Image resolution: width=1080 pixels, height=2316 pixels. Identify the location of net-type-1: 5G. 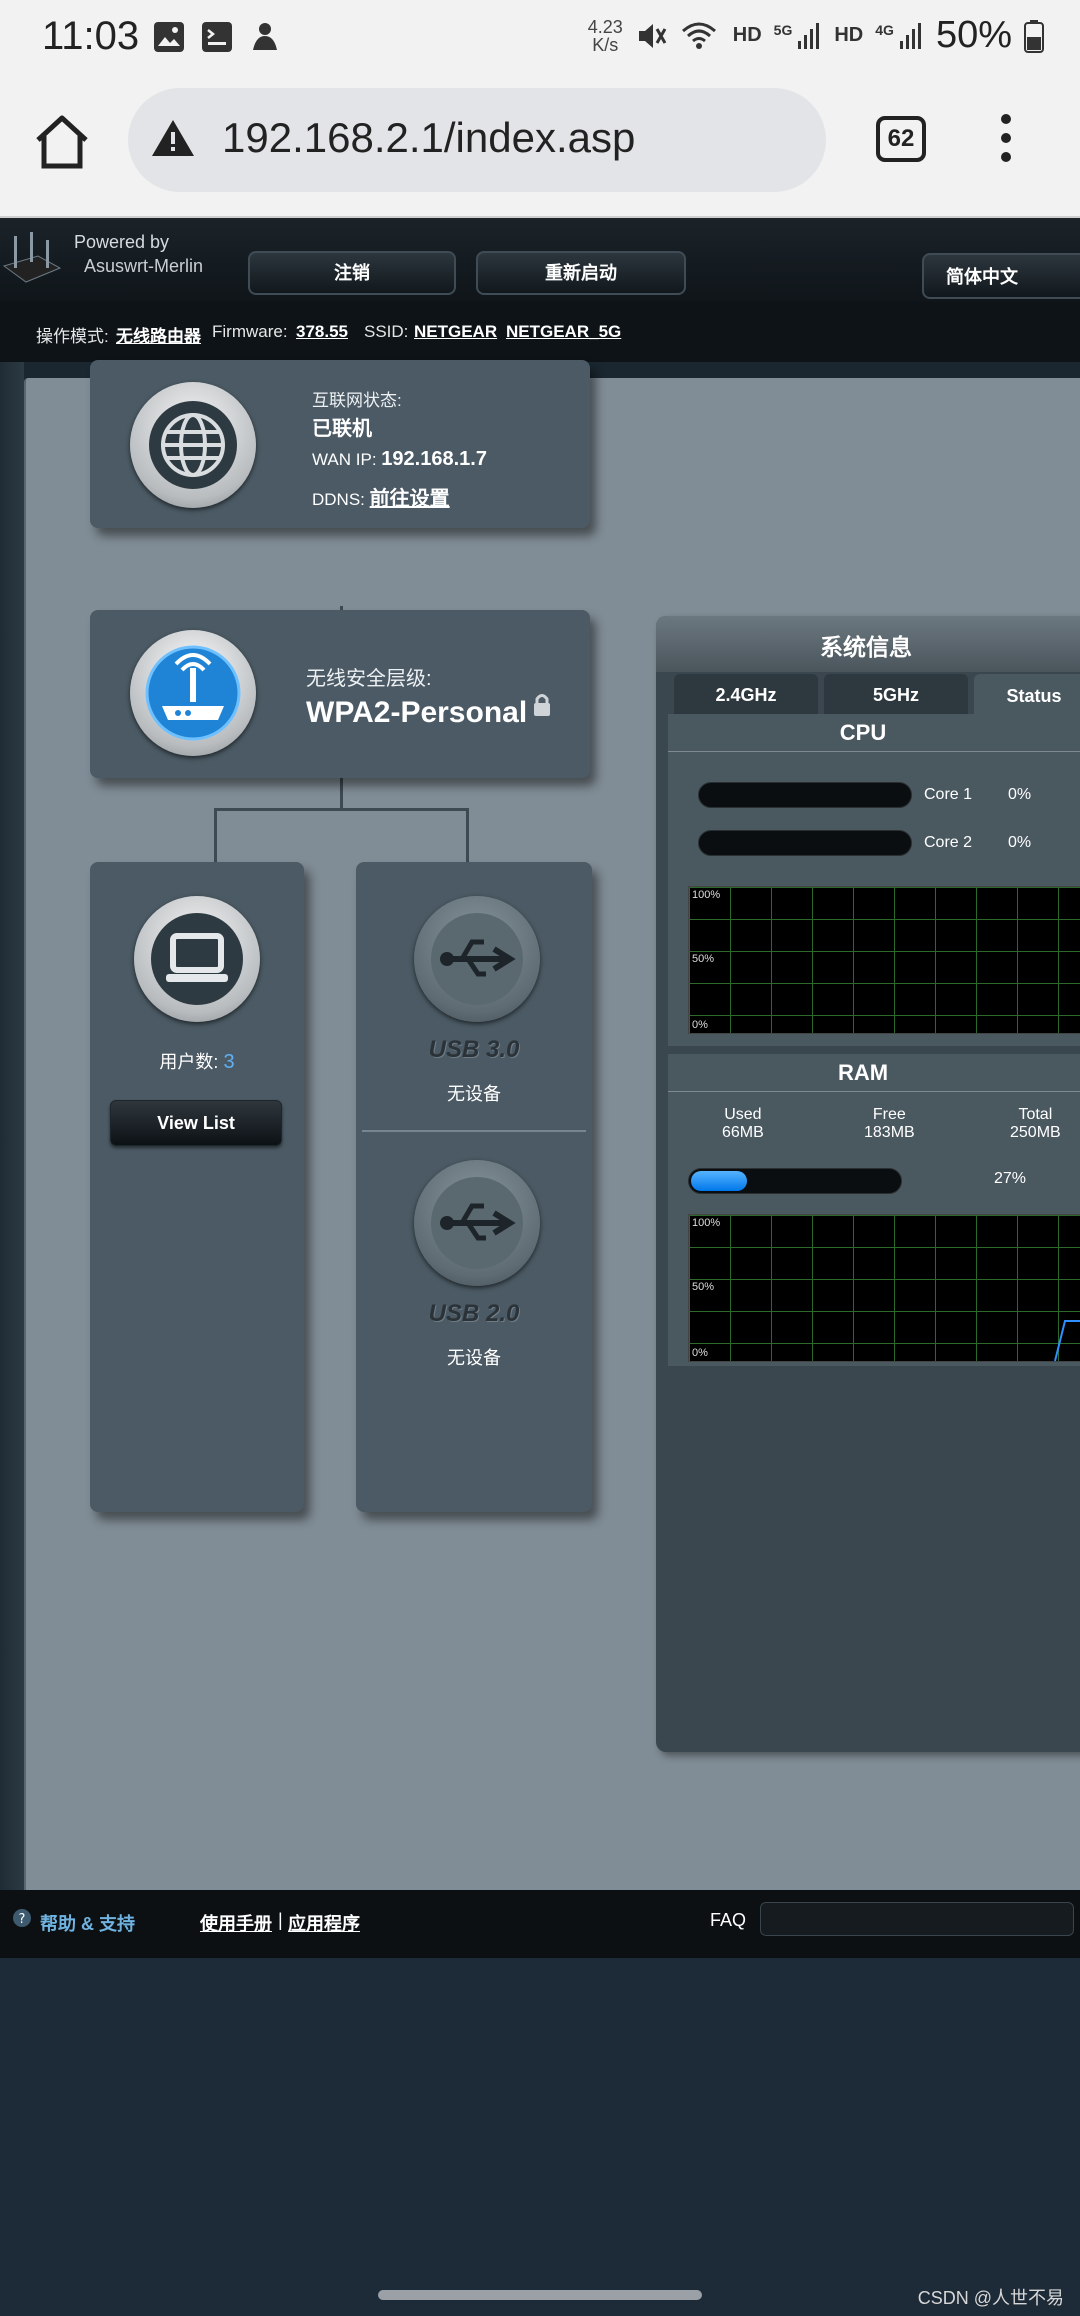
(783, 29).